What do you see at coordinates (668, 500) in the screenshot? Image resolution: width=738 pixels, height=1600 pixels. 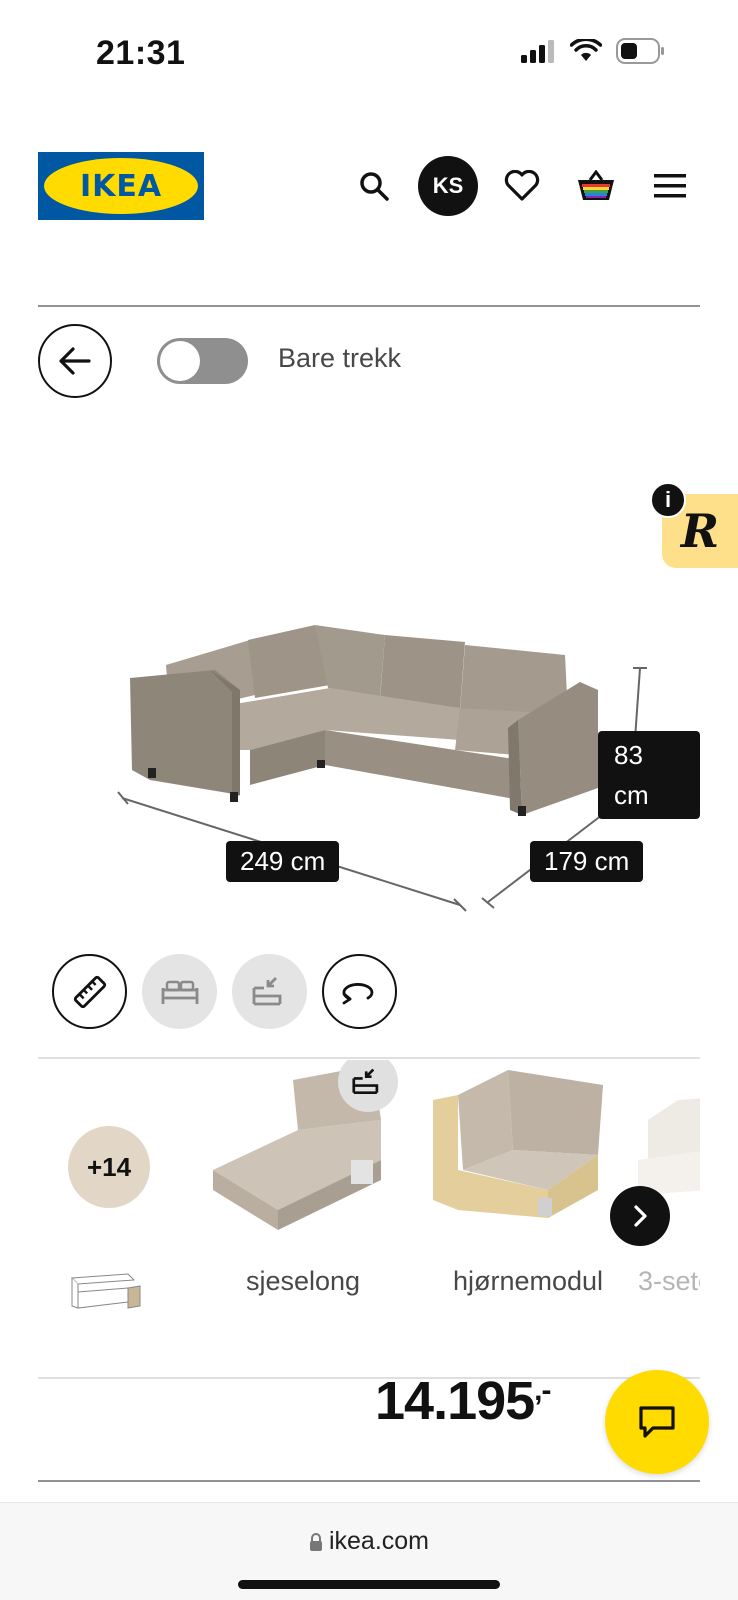 I see `info-icon: i` at bounding box center [668, 500].